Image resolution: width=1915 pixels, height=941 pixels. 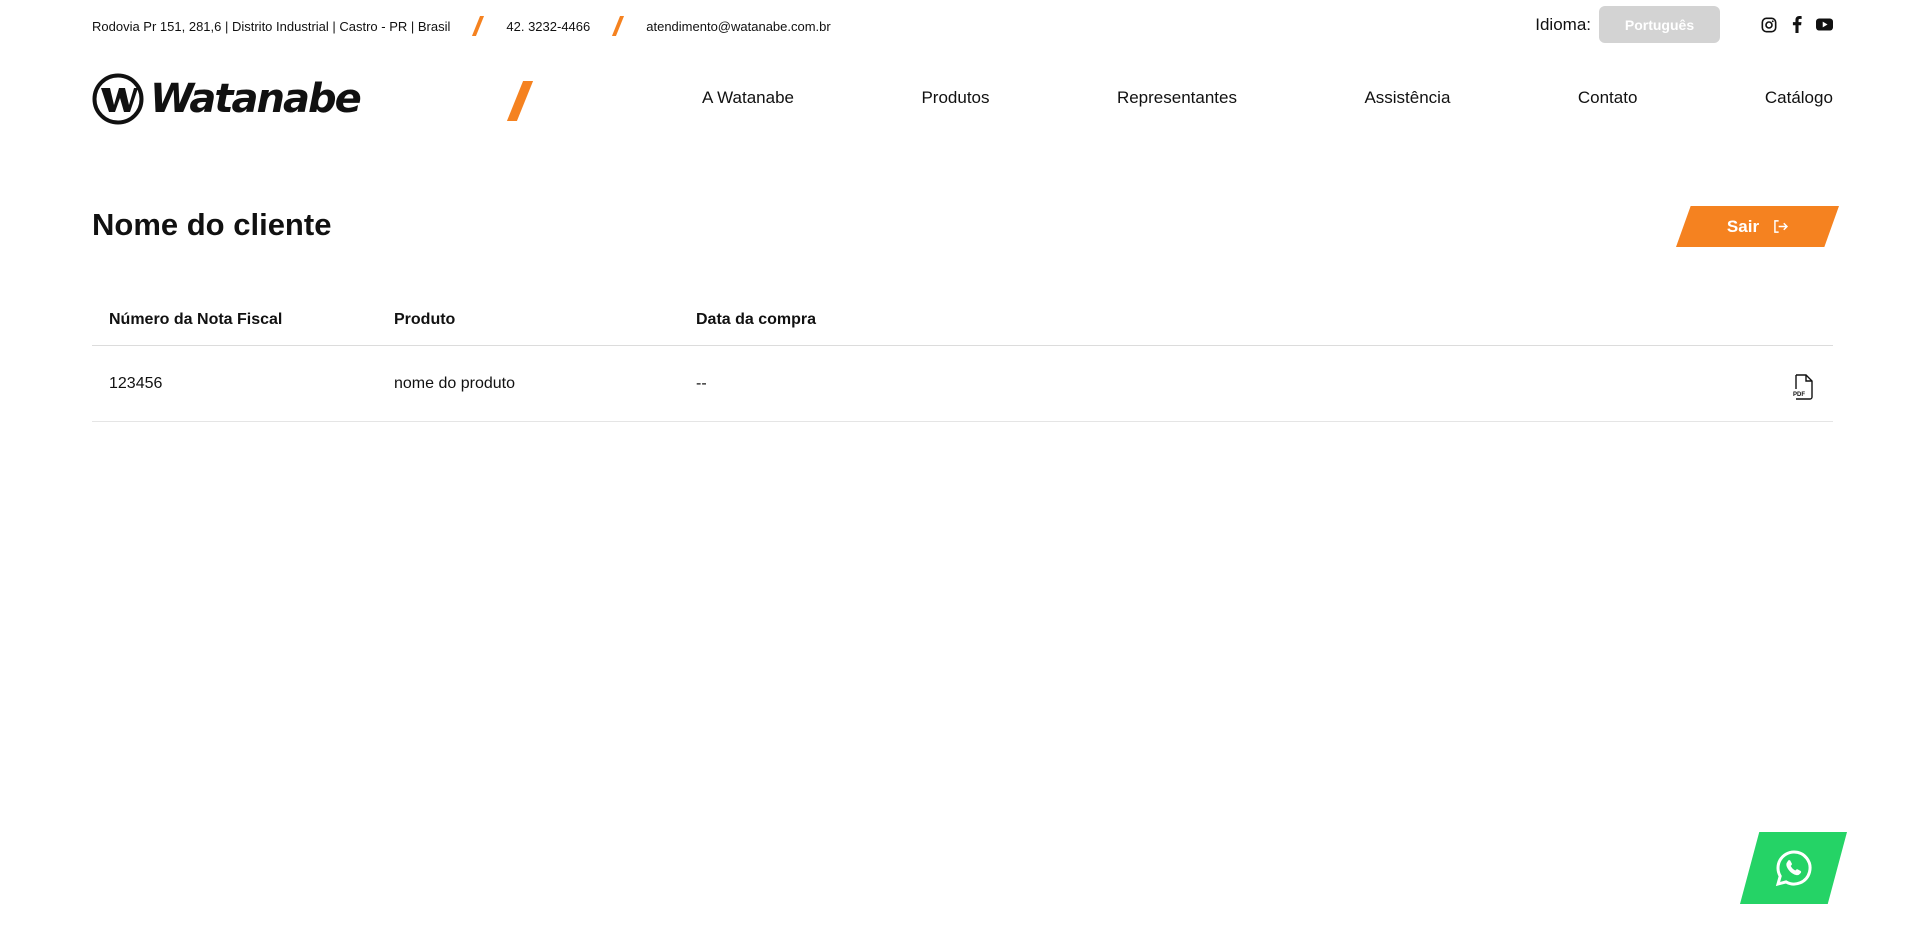 I want to click on exit-button-label: Sair, so click(x=1743, y=226).